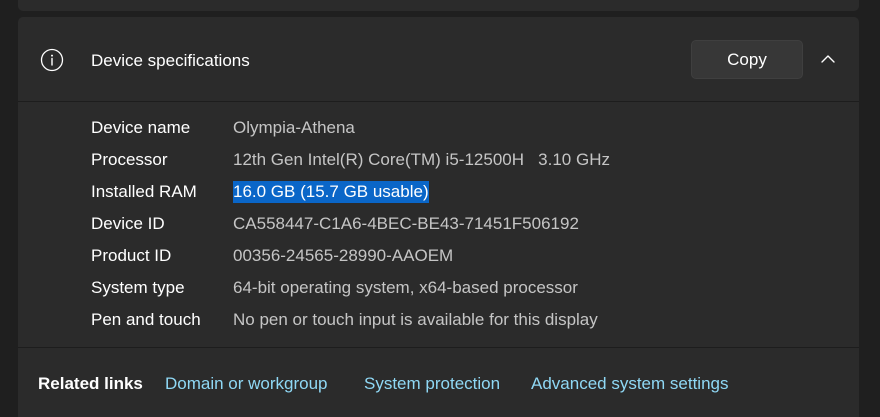 The width and height of the screenshot is (880, 417). Describe the element at coordinates (343, 256) in the screenshot. I see `spec-value: 00356-24565-28990-AAOEM` at that location.